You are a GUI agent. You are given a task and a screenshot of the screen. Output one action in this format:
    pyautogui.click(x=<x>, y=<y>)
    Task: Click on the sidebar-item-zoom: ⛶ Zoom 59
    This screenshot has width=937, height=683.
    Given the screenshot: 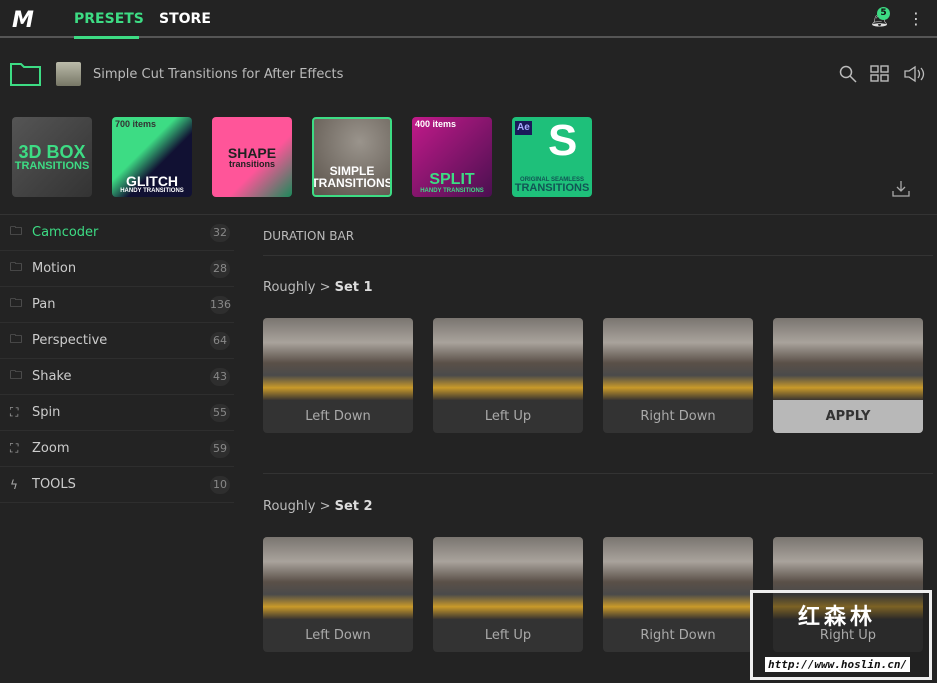 What is the action you would take?
    pyautogui.click(x=117, y=449)
    